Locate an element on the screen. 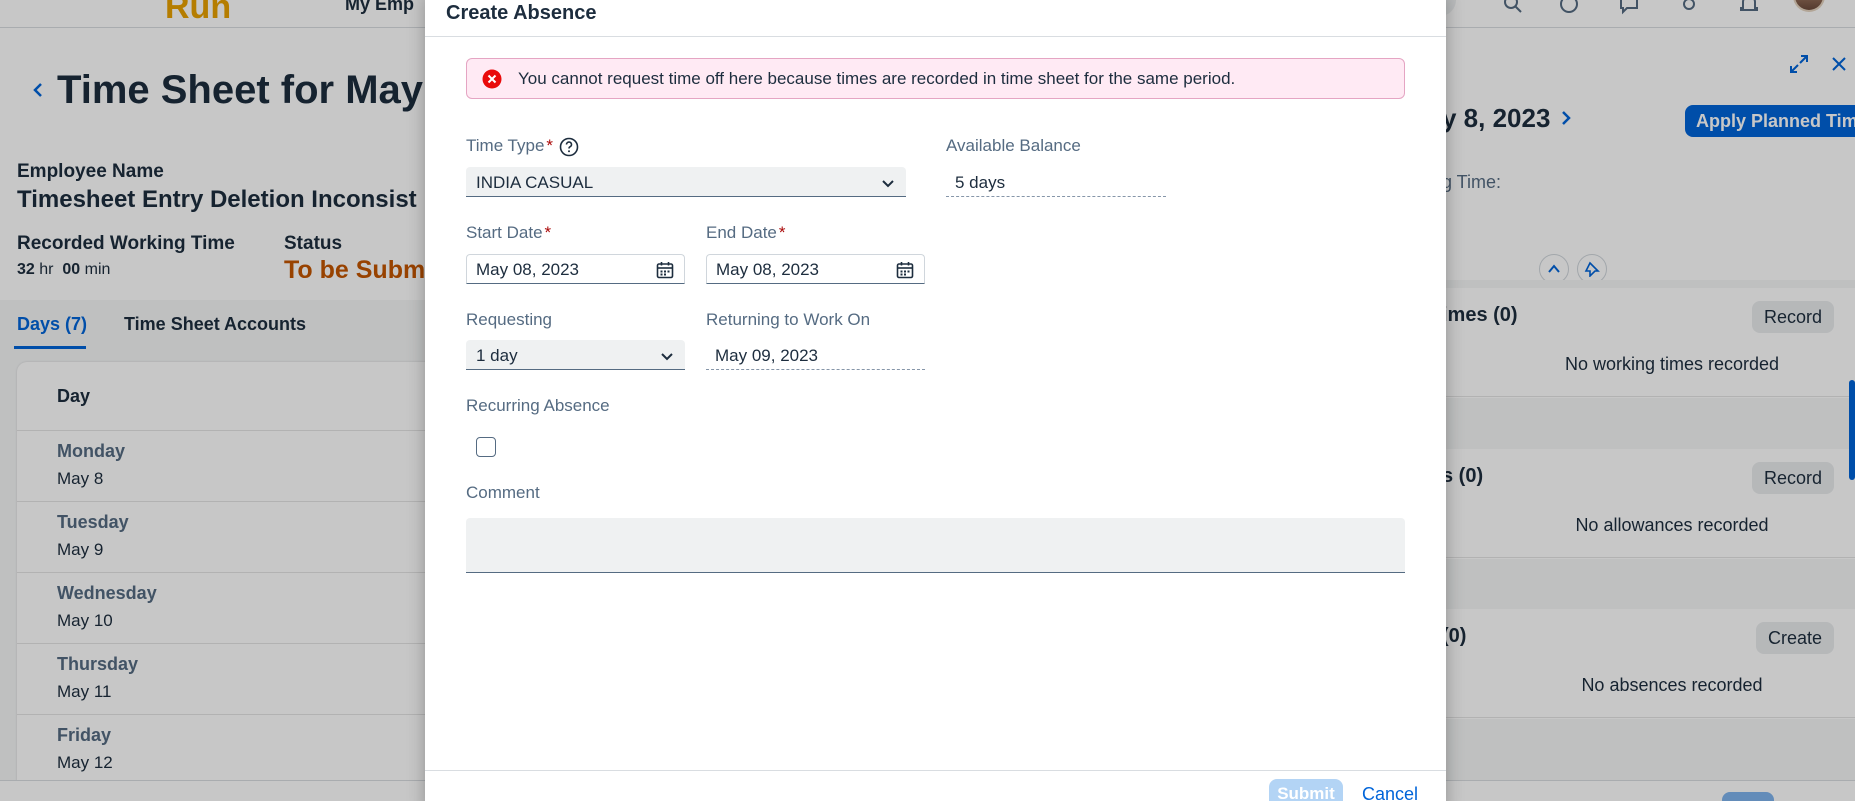  available-balance-label: Available Balance is located at coordinates (1013, 145).